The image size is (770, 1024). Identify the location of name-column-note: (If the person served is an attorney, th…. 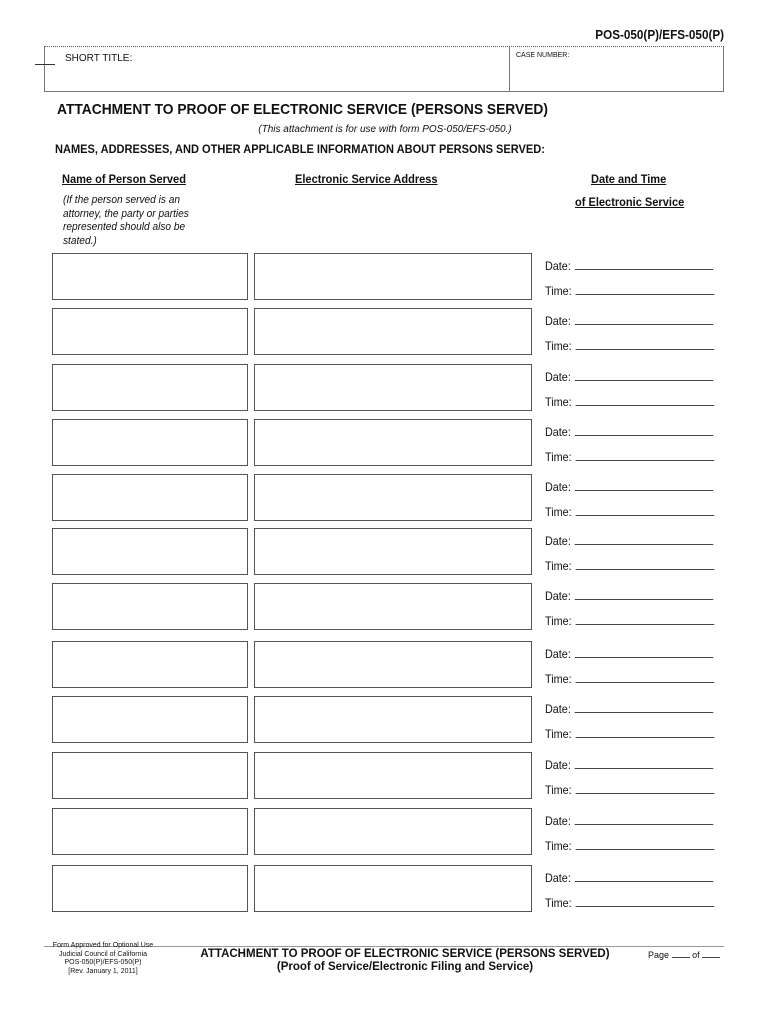
(126, 220).